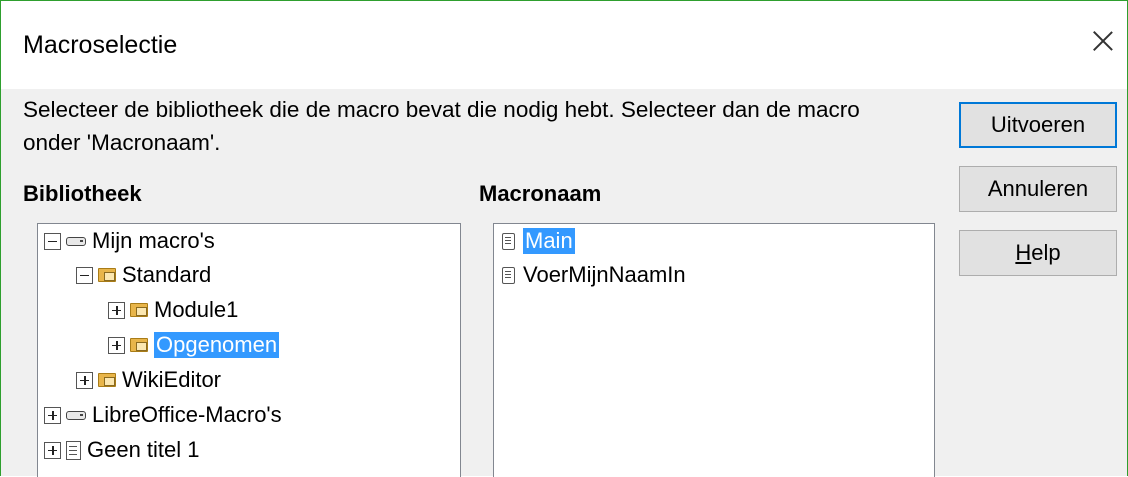  What do you see at coordinates (143, 449) in the screenshot?
I see `tree-item-label: Geen titel 1` at bounding box center [143, 449].